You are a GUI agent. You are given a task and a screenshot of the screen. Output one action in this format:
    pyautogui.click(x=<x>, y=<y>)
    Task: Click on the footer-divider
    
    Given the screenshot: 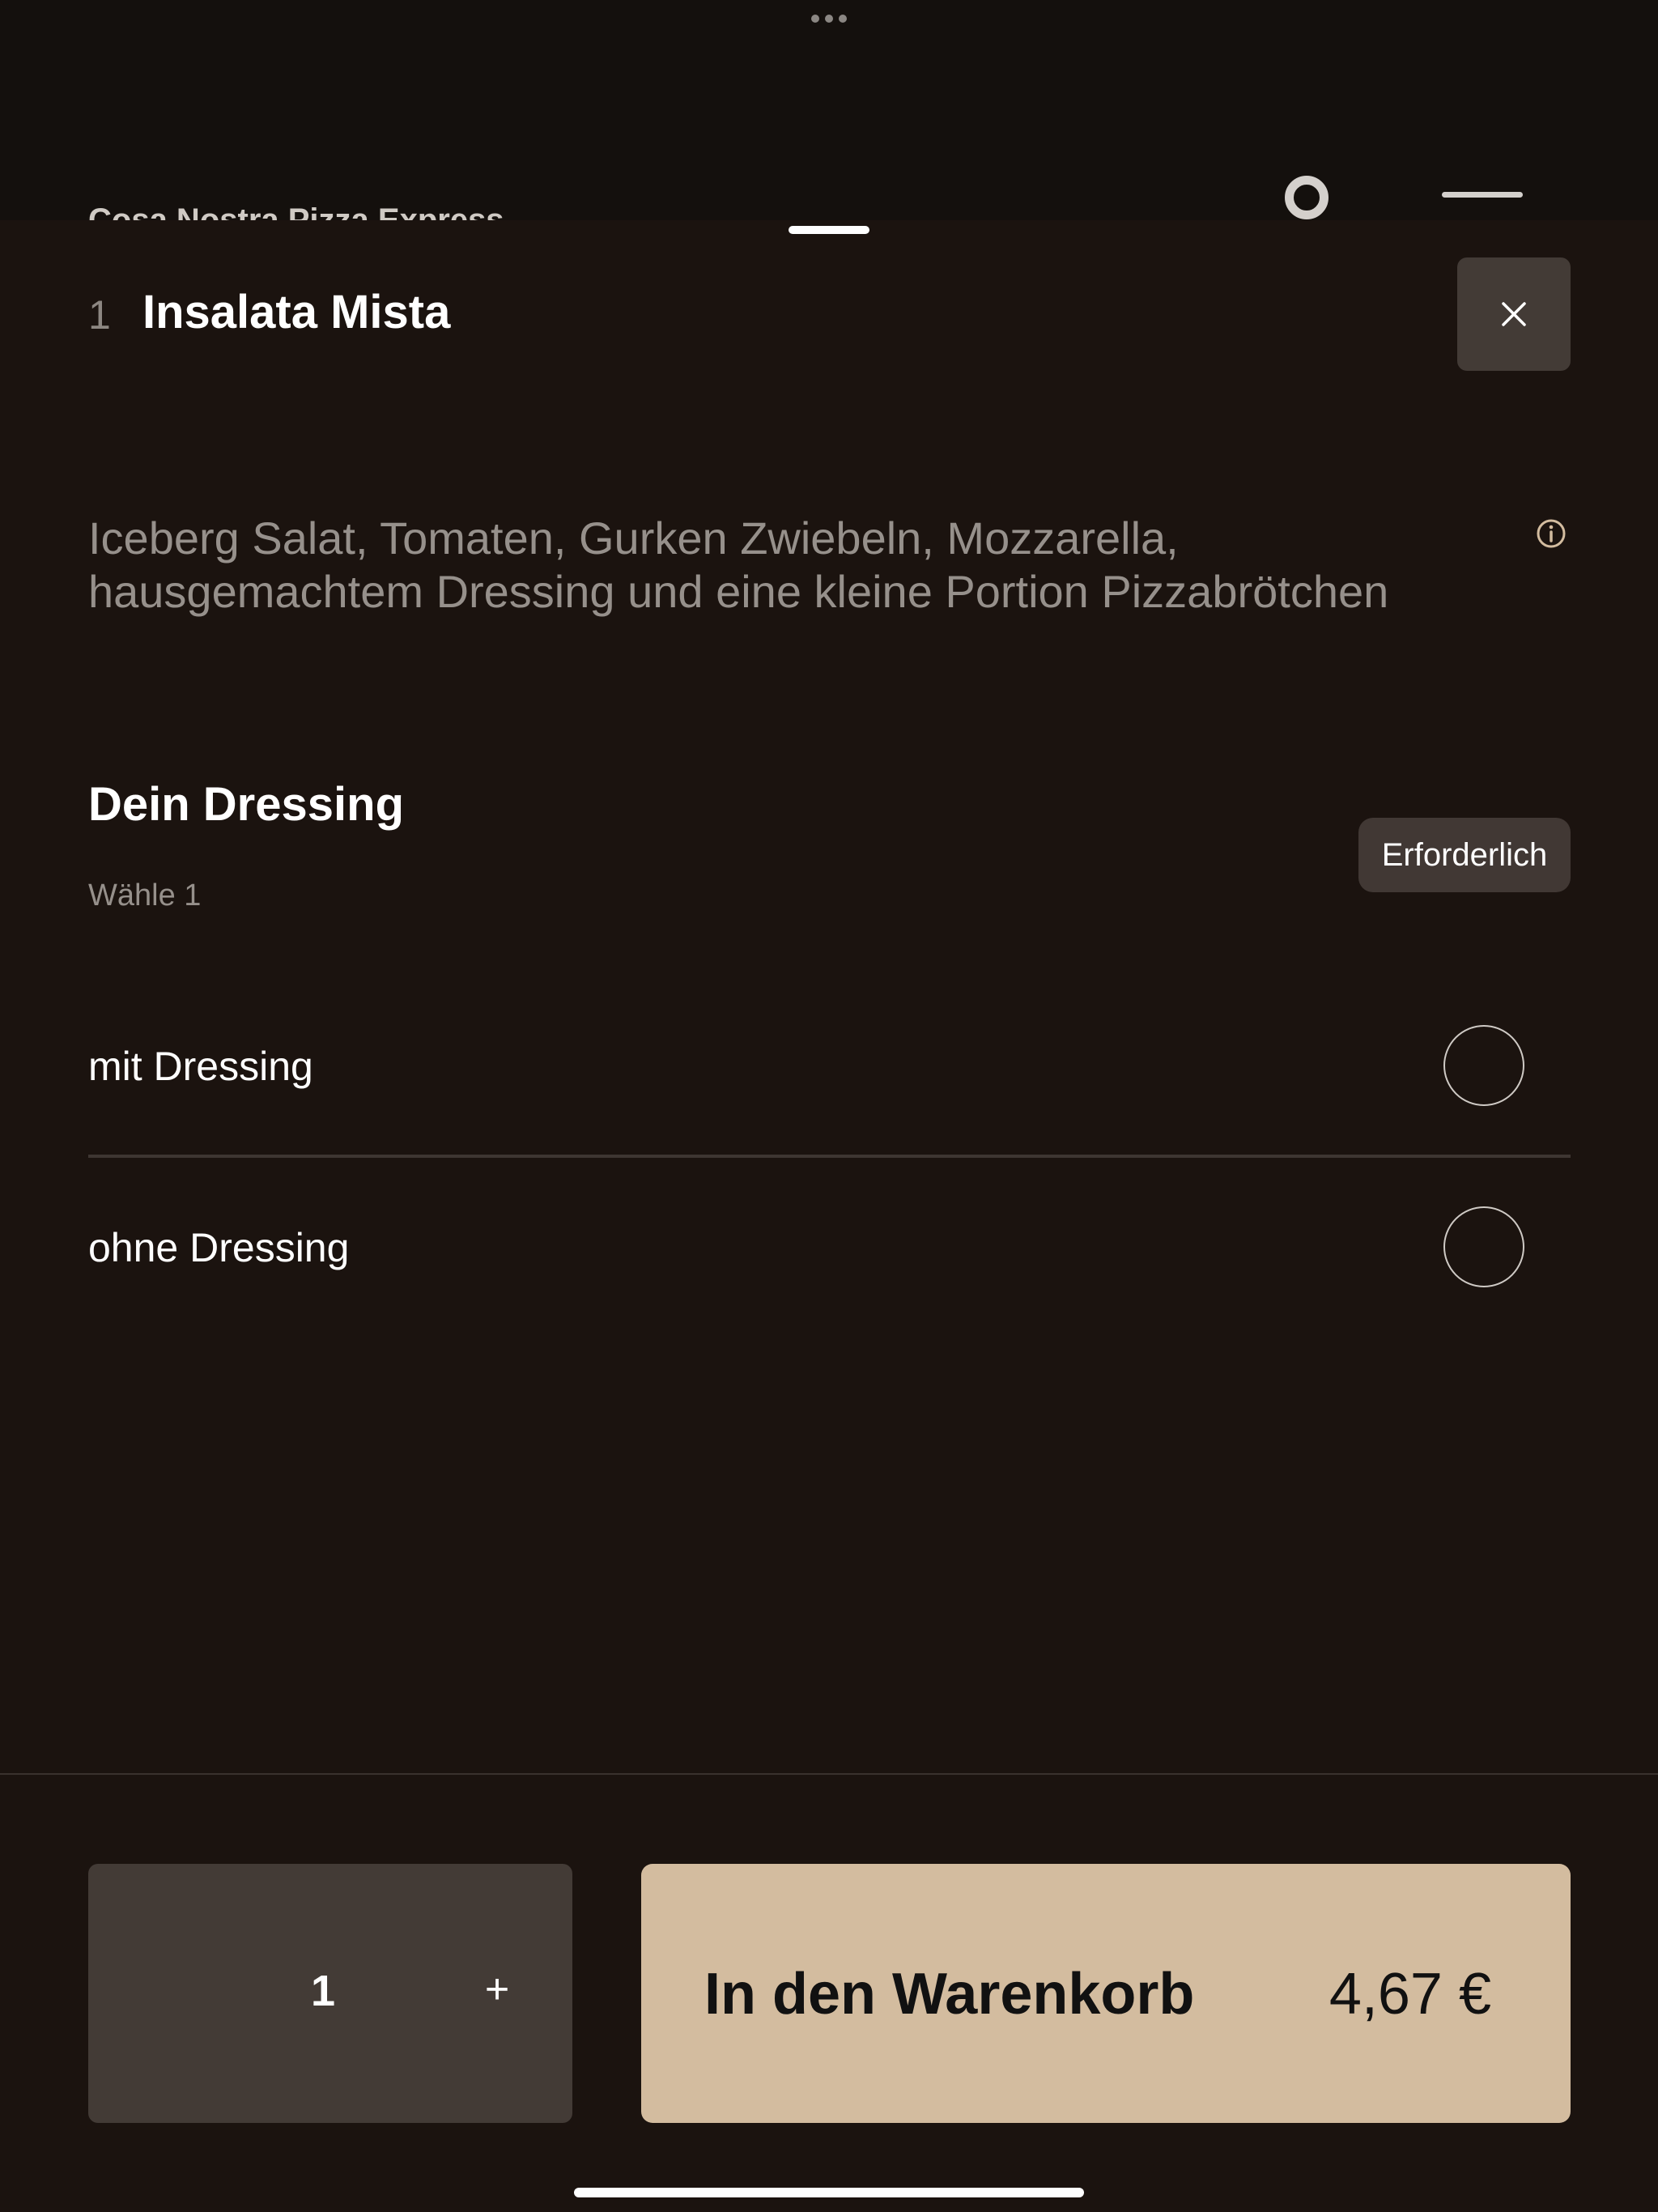 What is the action you would take?
    pyautogui.click(x=829, y=1774)
    